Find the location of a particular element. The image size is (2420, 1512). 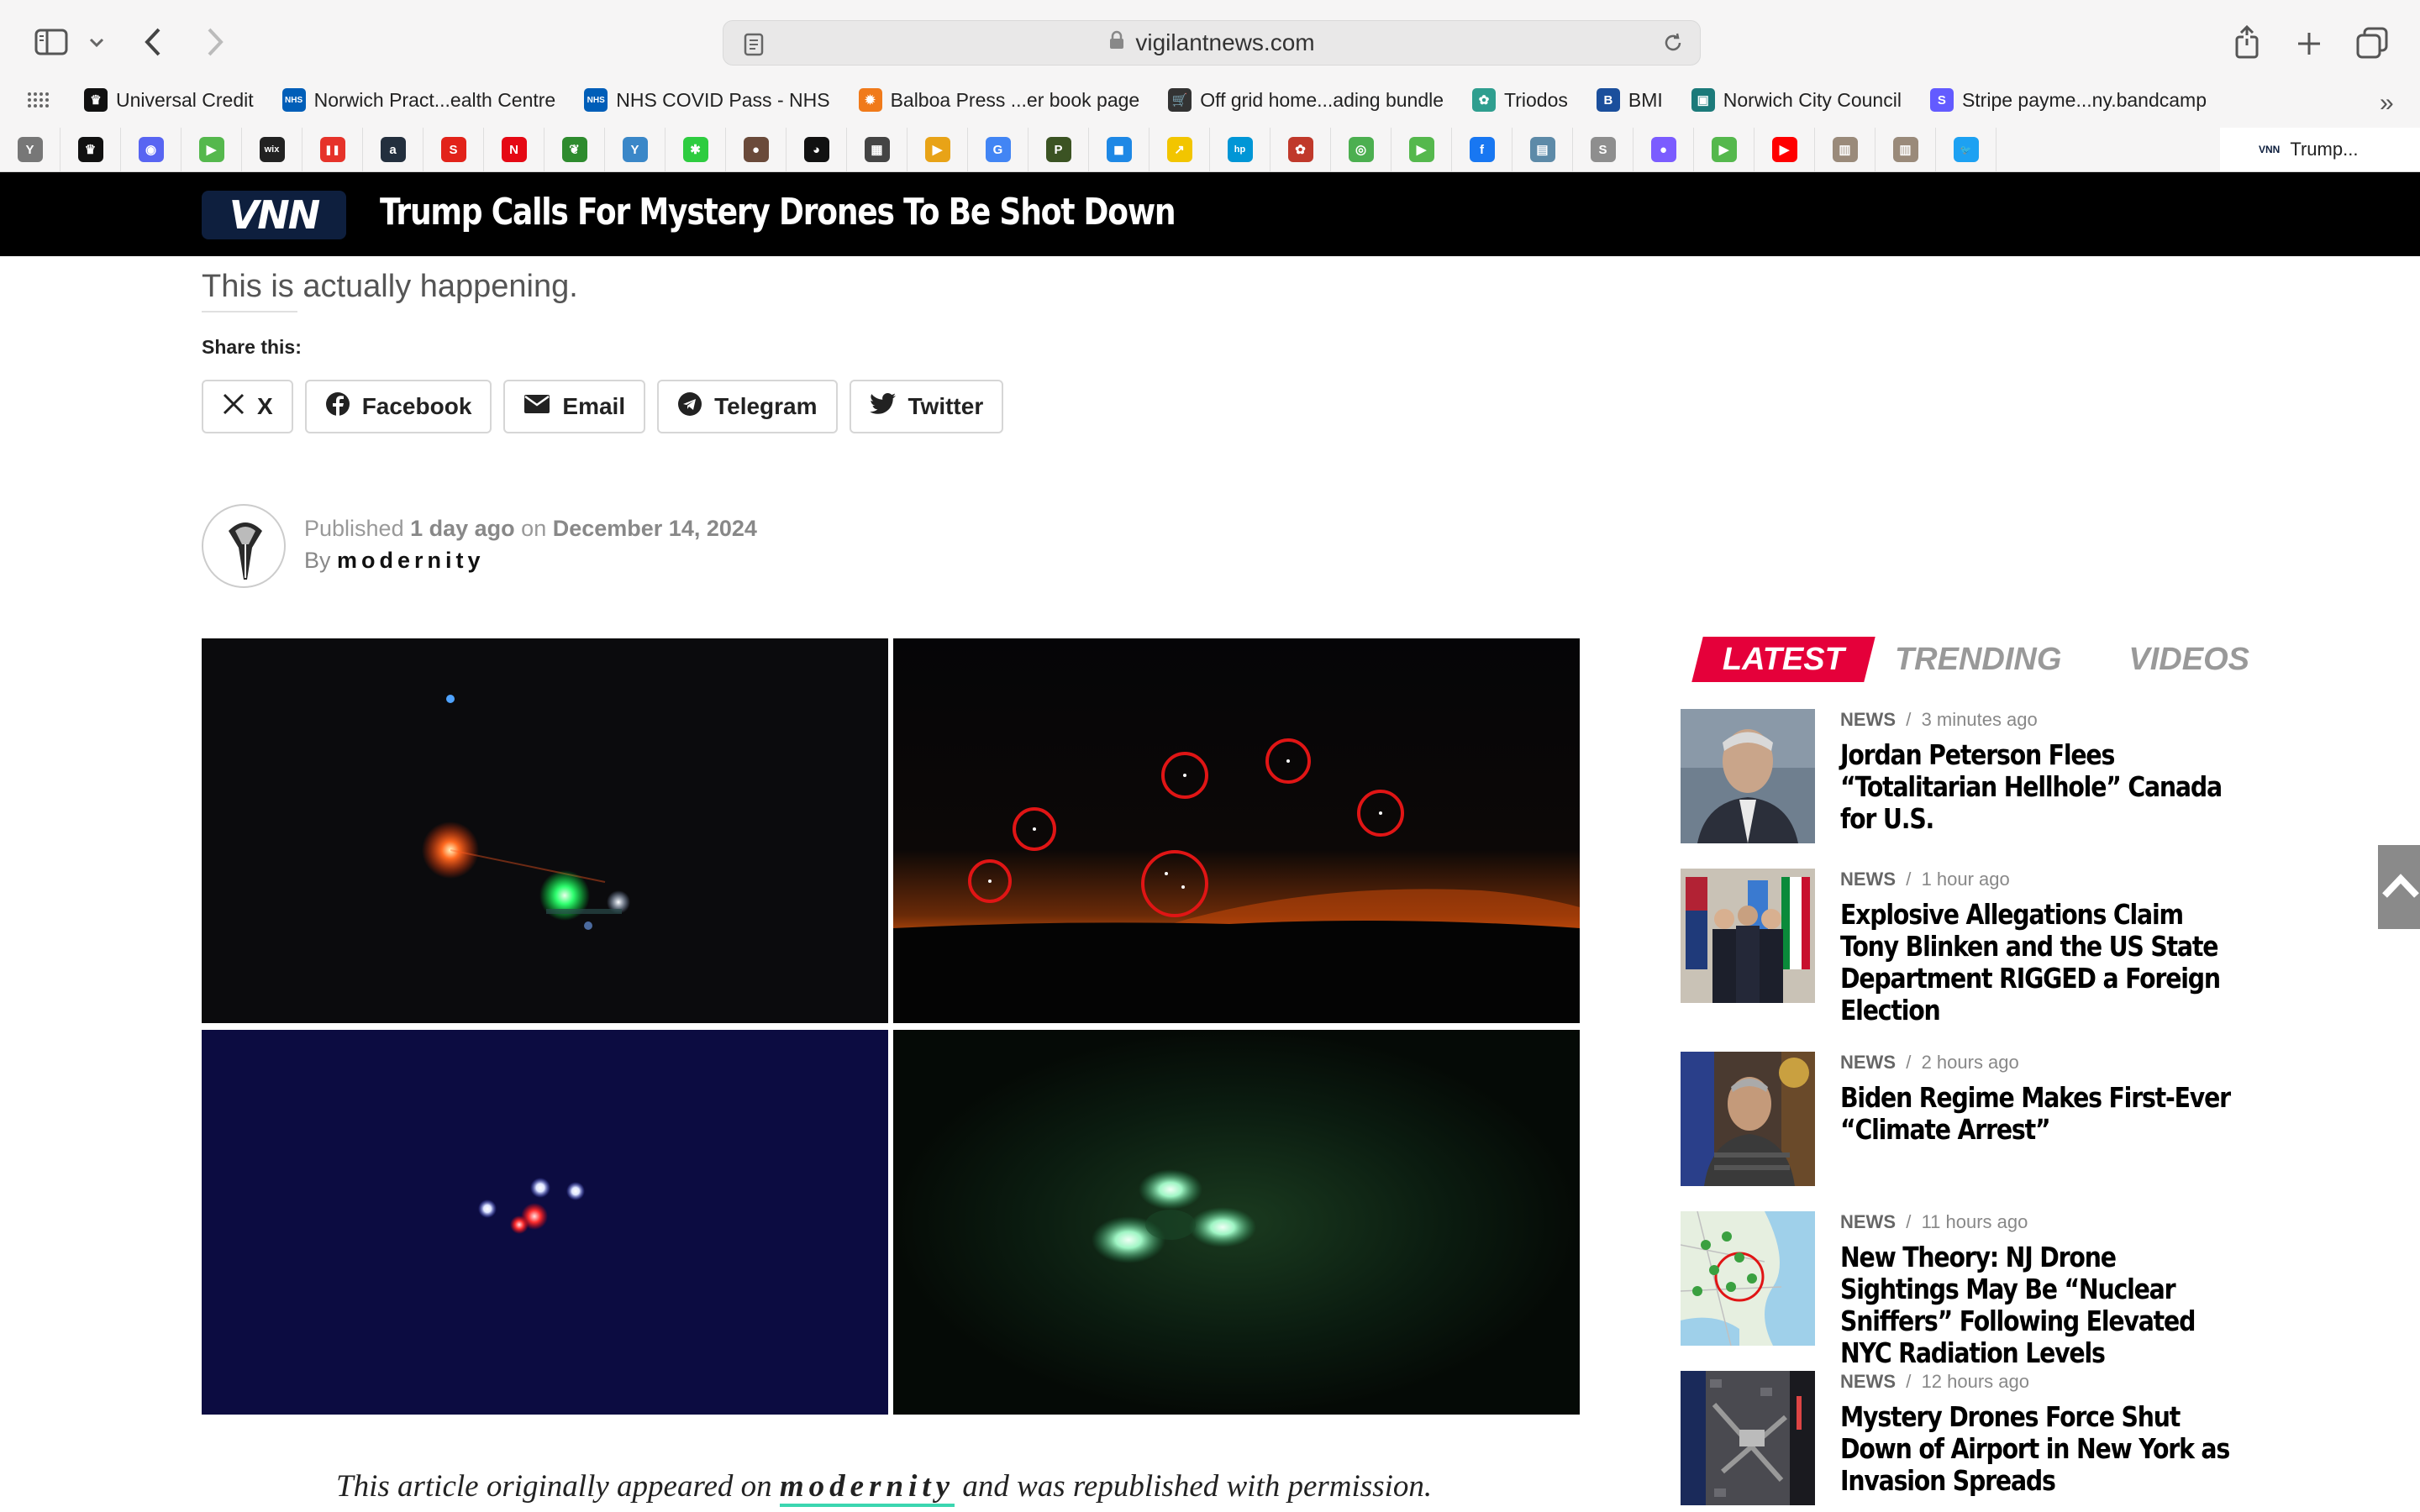

favorite-site-button: P is located at coordinates (1058, 149).